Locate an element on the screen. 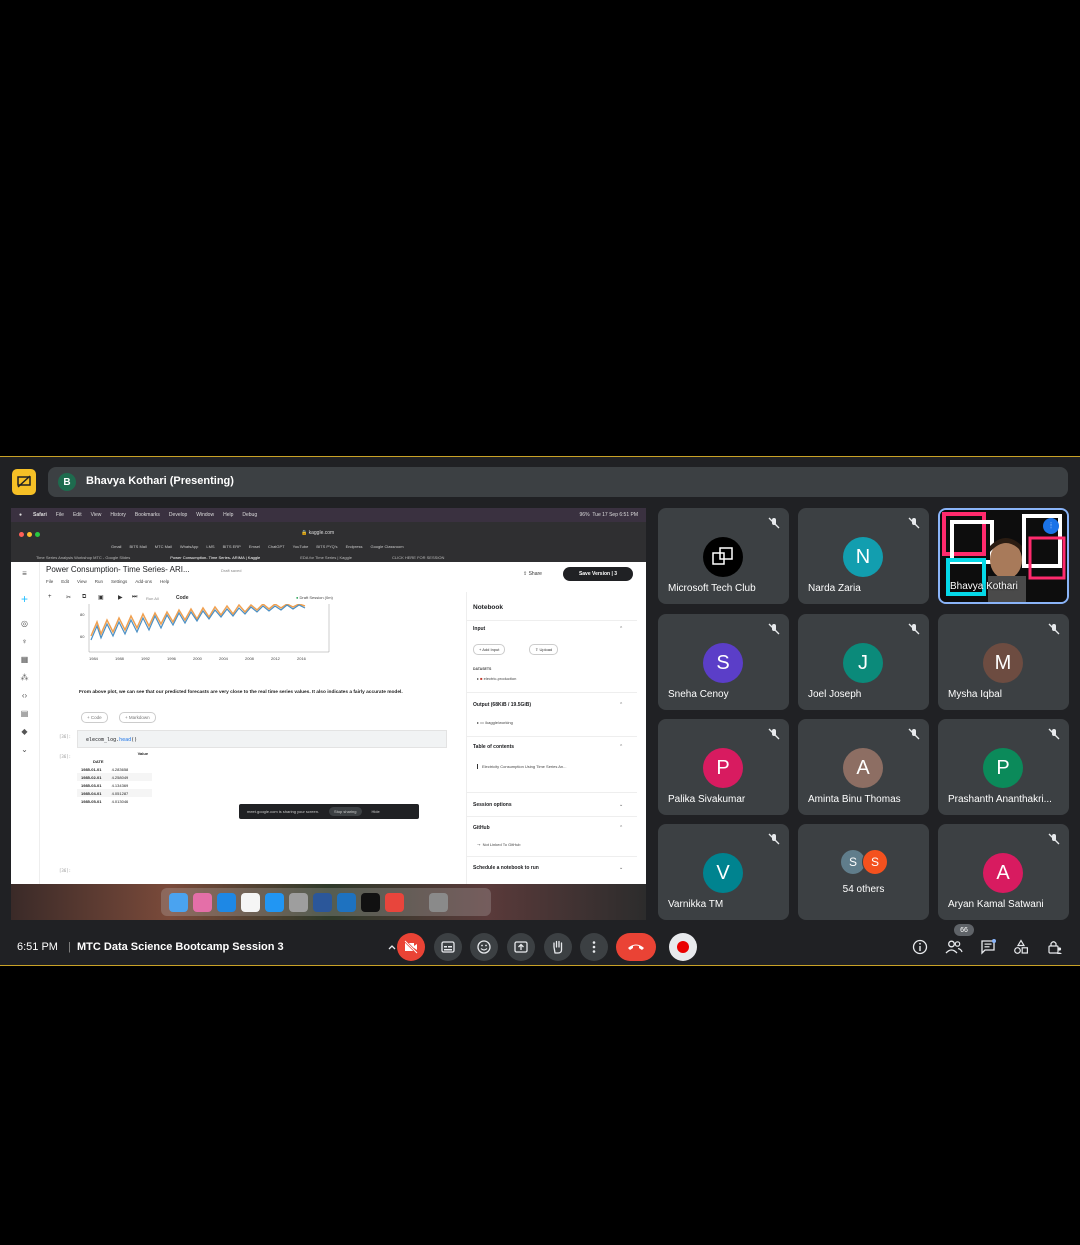 The width and height of the screenshot is (1080, 1245). add-code-button: + Code is located at coordinates (94, 717).